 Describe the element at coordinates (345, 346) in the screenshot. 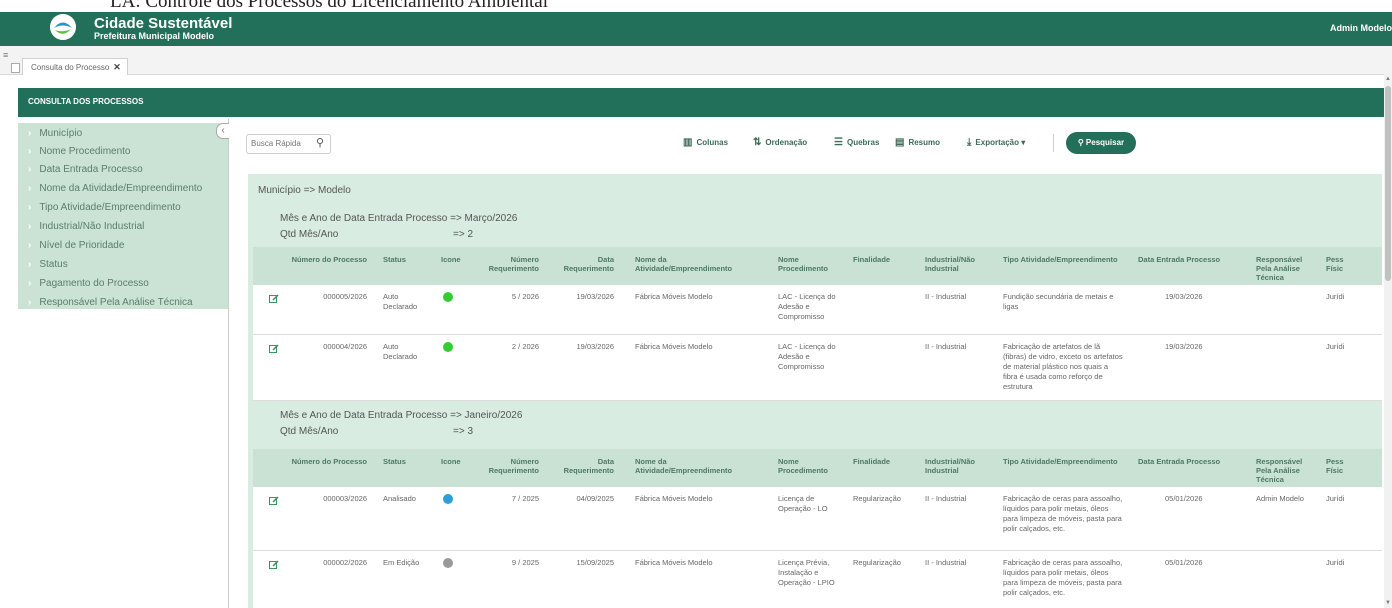

I see `cell-numero: 000004/2026` at that location.